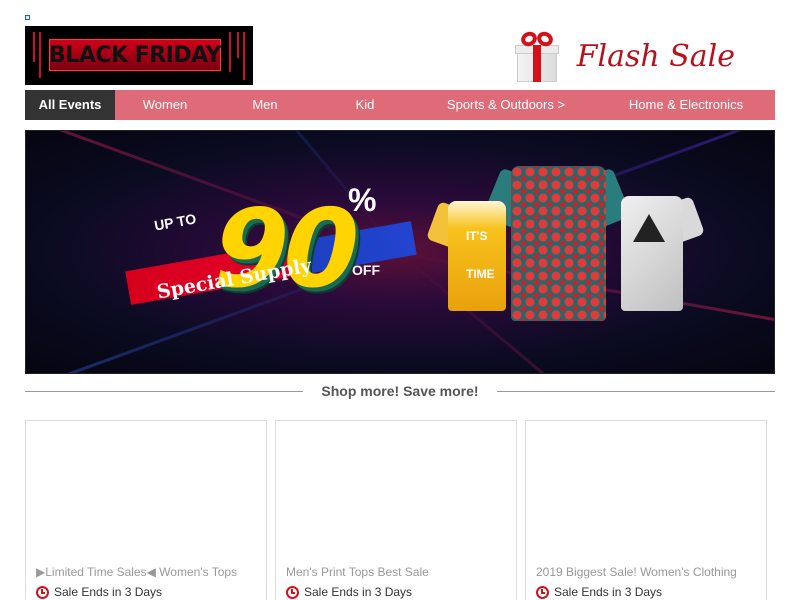  I want to click on flash-sale-heading: Flash Sale, so click(624, 56).